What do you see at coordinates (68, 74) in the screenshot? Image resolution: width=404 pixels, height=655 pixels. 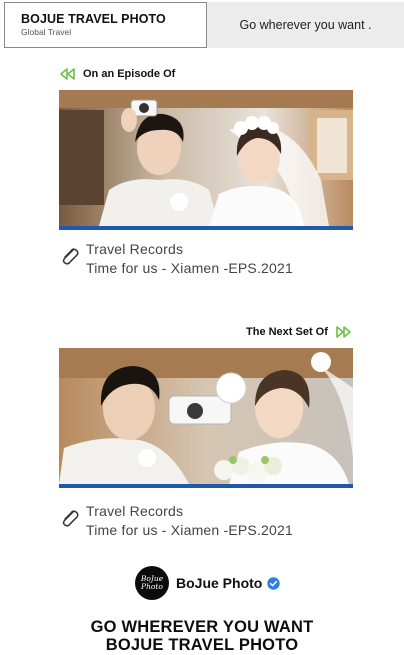 I see `double-chevron-left-icon` at bounding box center [68, 74].